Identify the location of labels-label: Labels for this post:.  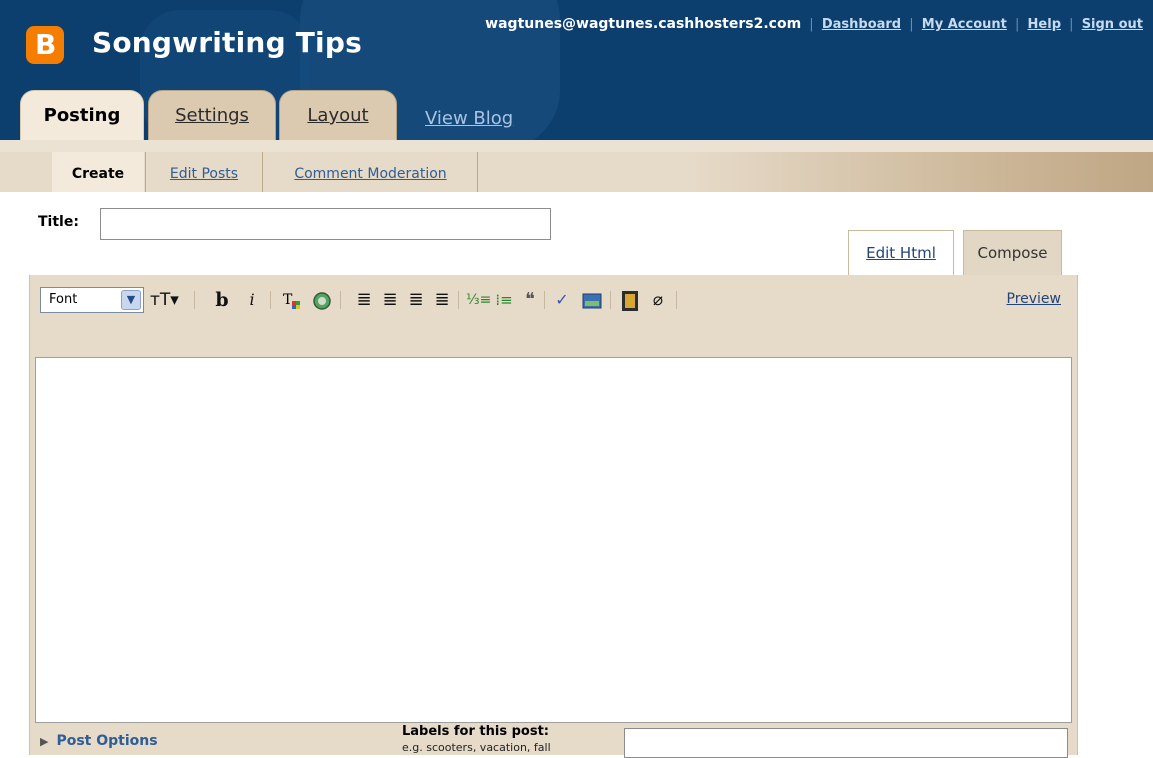
(475, 731).